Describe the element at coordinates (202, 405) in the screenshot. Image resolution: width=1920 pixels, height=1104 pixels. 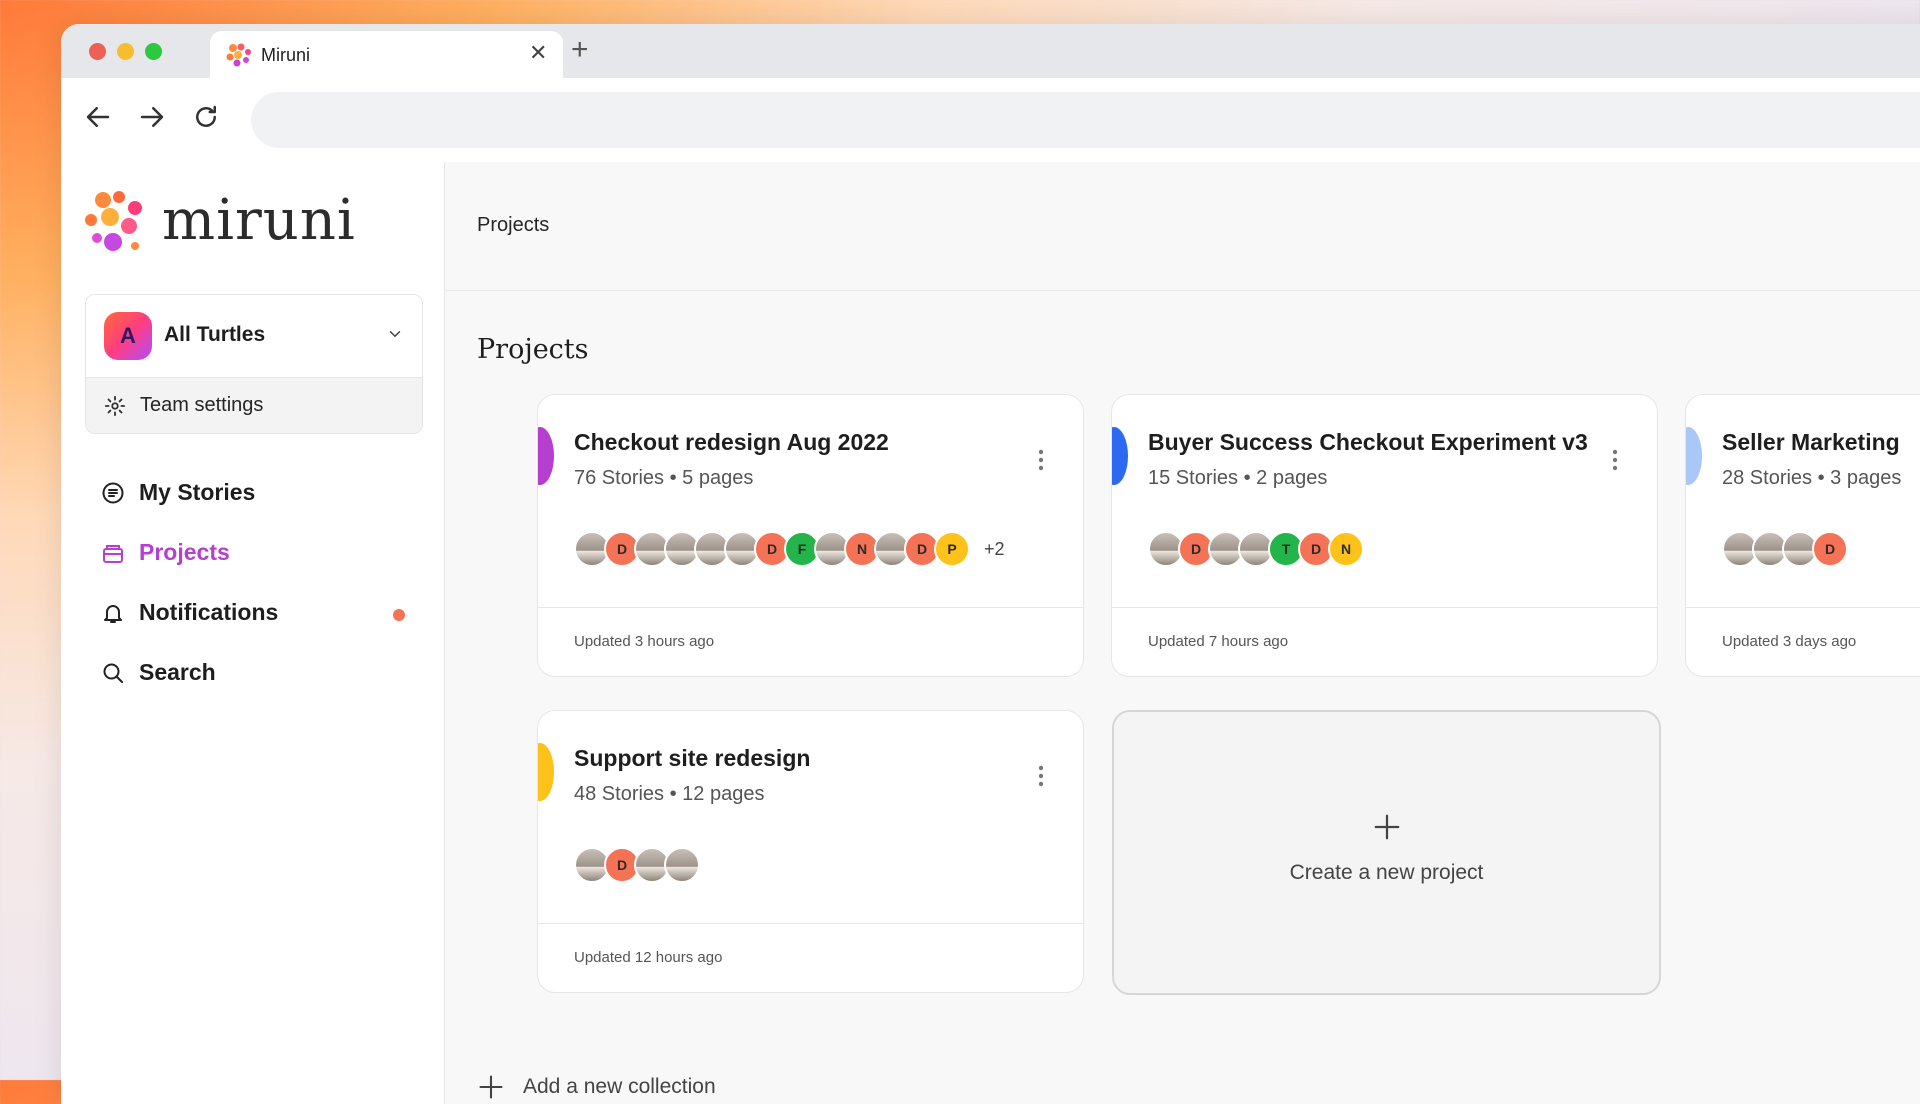
I see `team-settings-label: Team settings` at that location.